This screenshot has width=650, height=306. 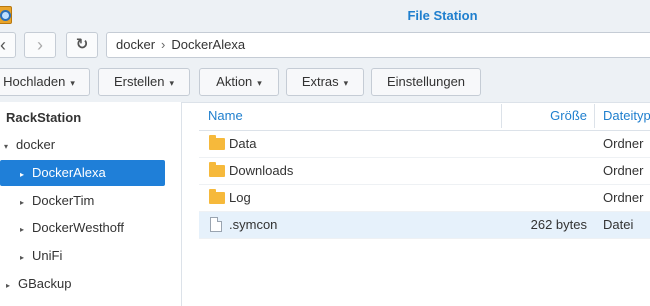 What do you see at coordinates (234, 81) in the screenshot?
I see `action-label: Aktion` at bounding box center [234, 81].